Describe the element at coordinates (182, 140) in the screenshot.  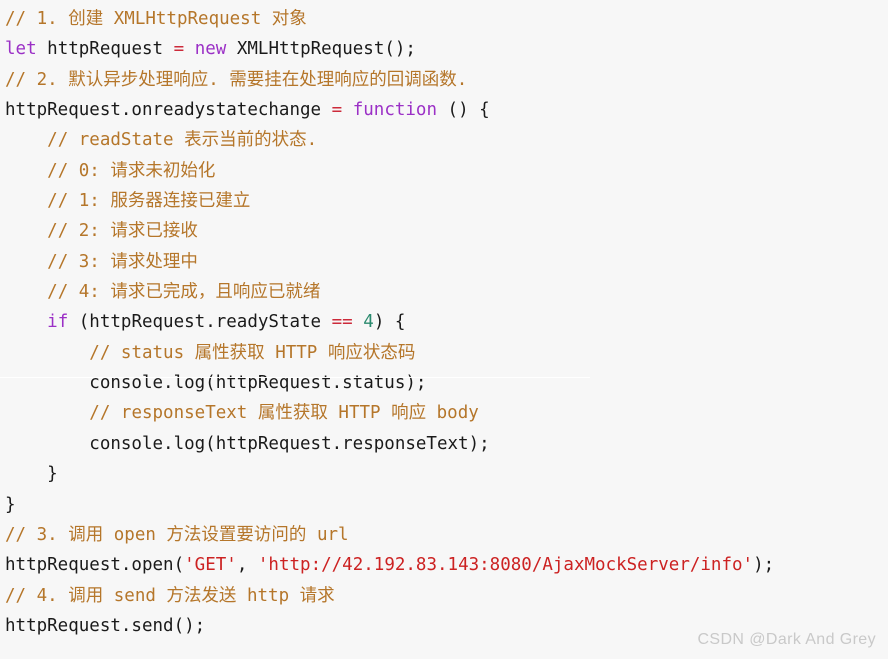
I see `code-token-comment: // readState 表示当前的状态.` at that location.